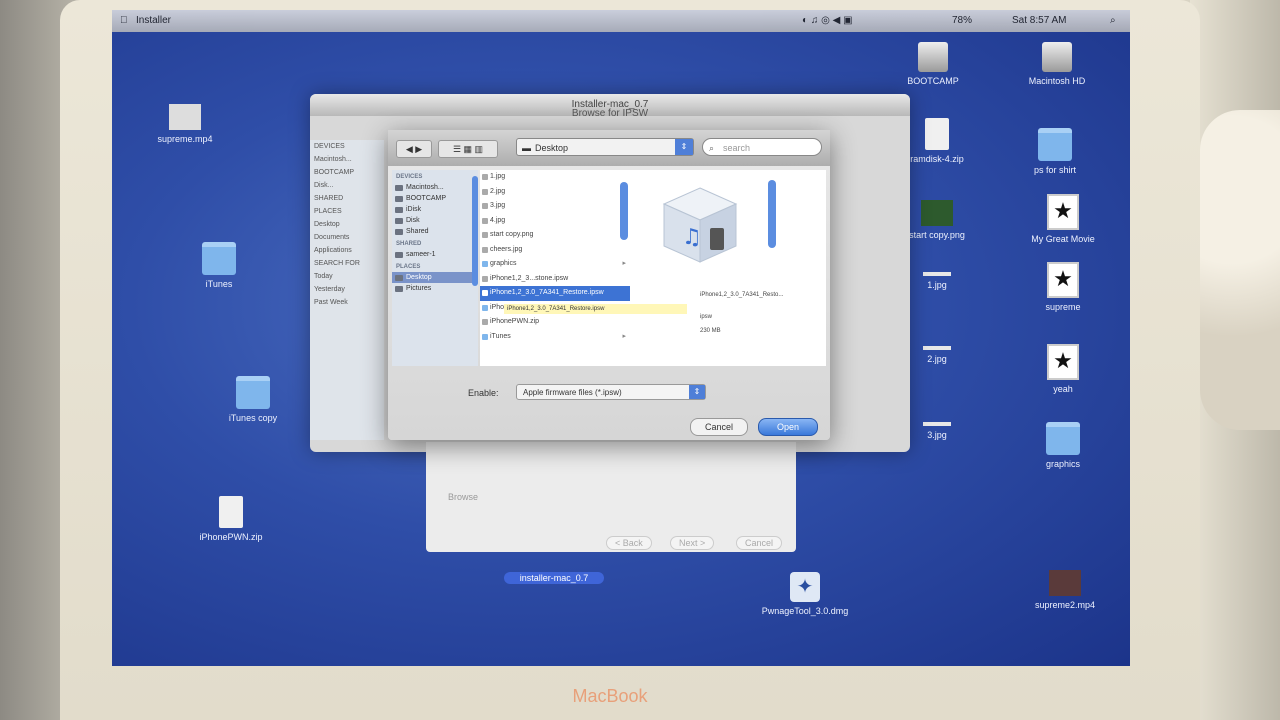  I want to click on sidebar-item: BOOTCAMP, so click(347, 172).